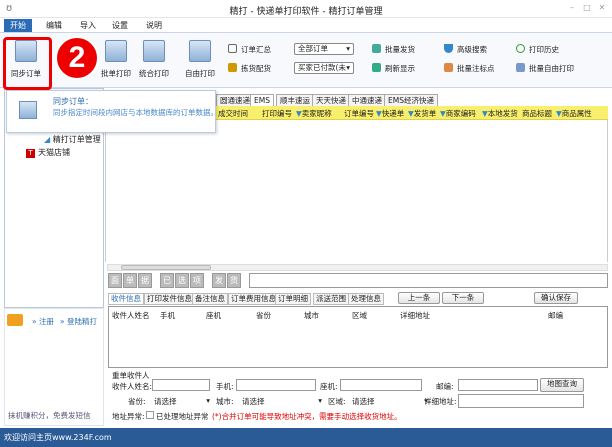  What do you see at coordinates (393, 69) in the screenshot?
I see `refresh-button: 刷新显示` at bounding box center [393, 69].